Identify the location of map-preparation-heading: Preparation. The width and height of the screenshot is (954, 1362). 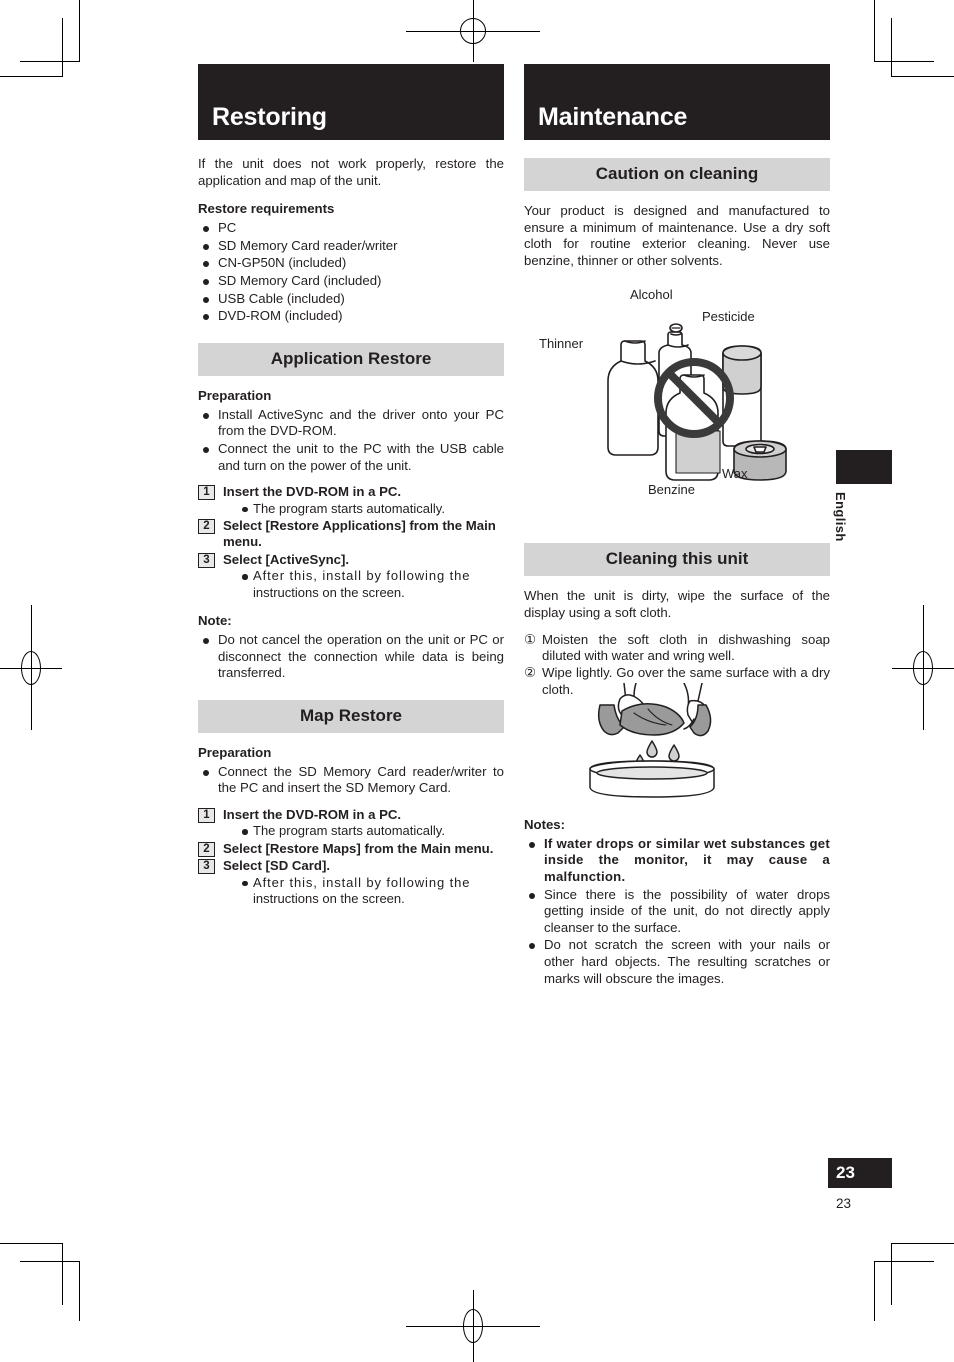
(235, 752).